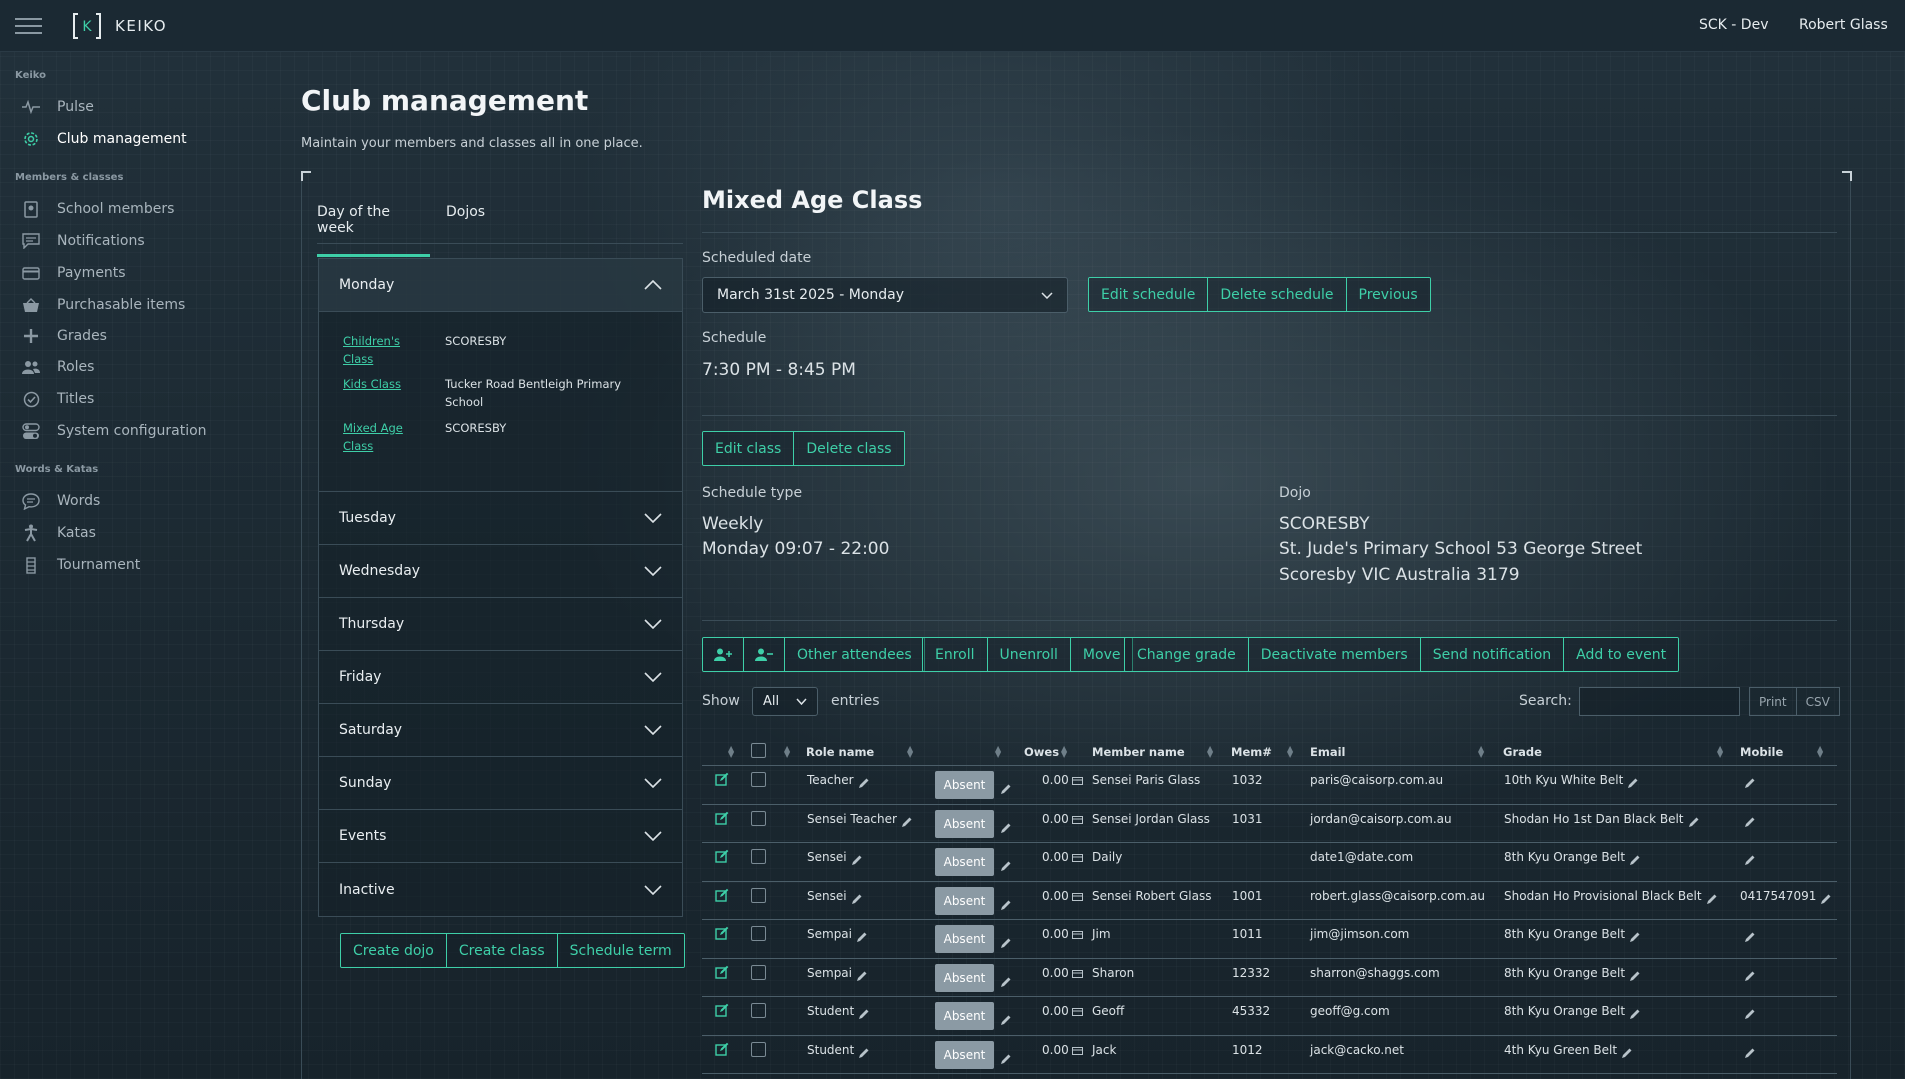  Describe the element at coordinates (1108, 1011) in the screenshot. I see `member-name: Geoff` at that location.